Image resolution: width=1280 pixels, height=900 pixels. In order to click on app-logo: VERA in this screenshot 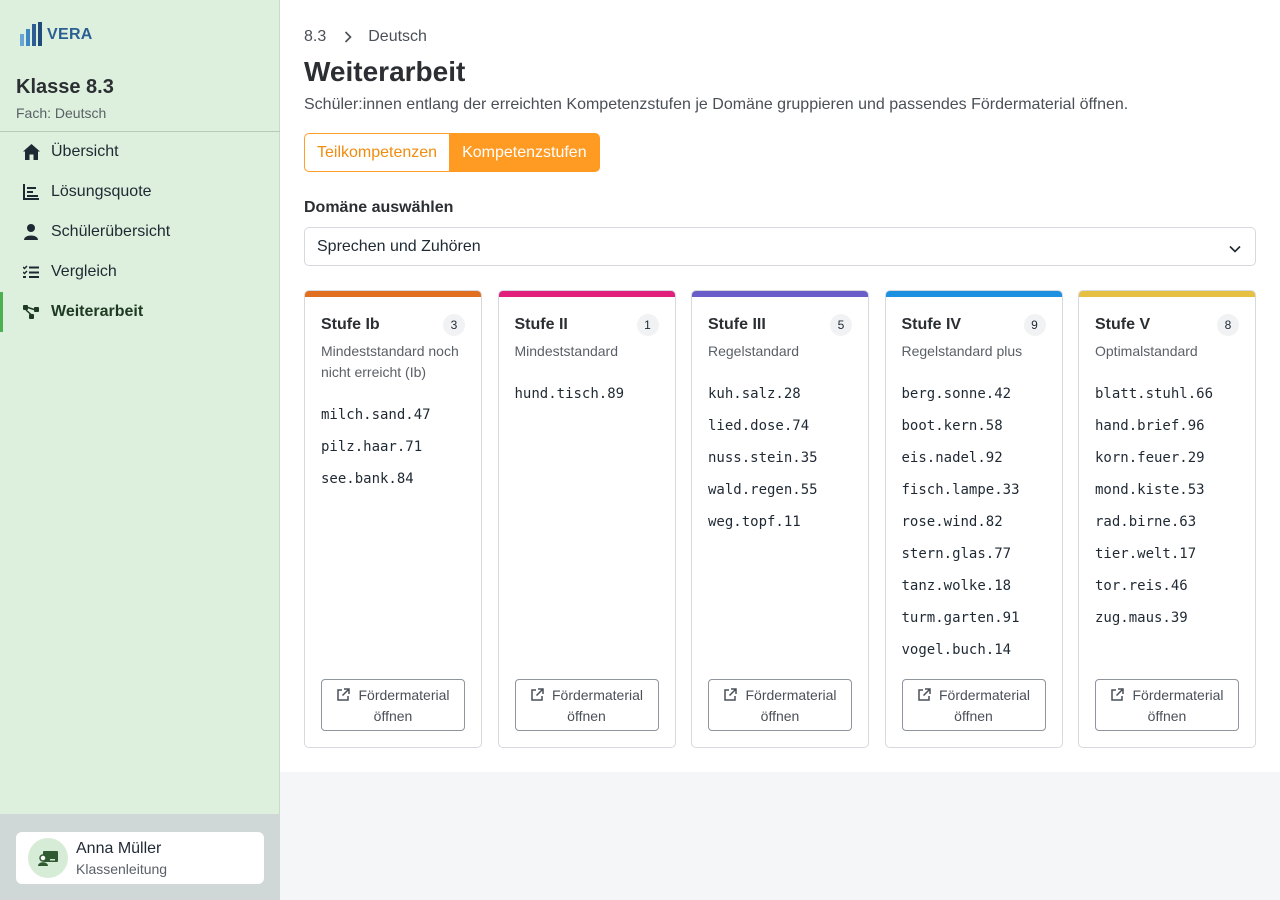, I will do `click(56, 34)`.